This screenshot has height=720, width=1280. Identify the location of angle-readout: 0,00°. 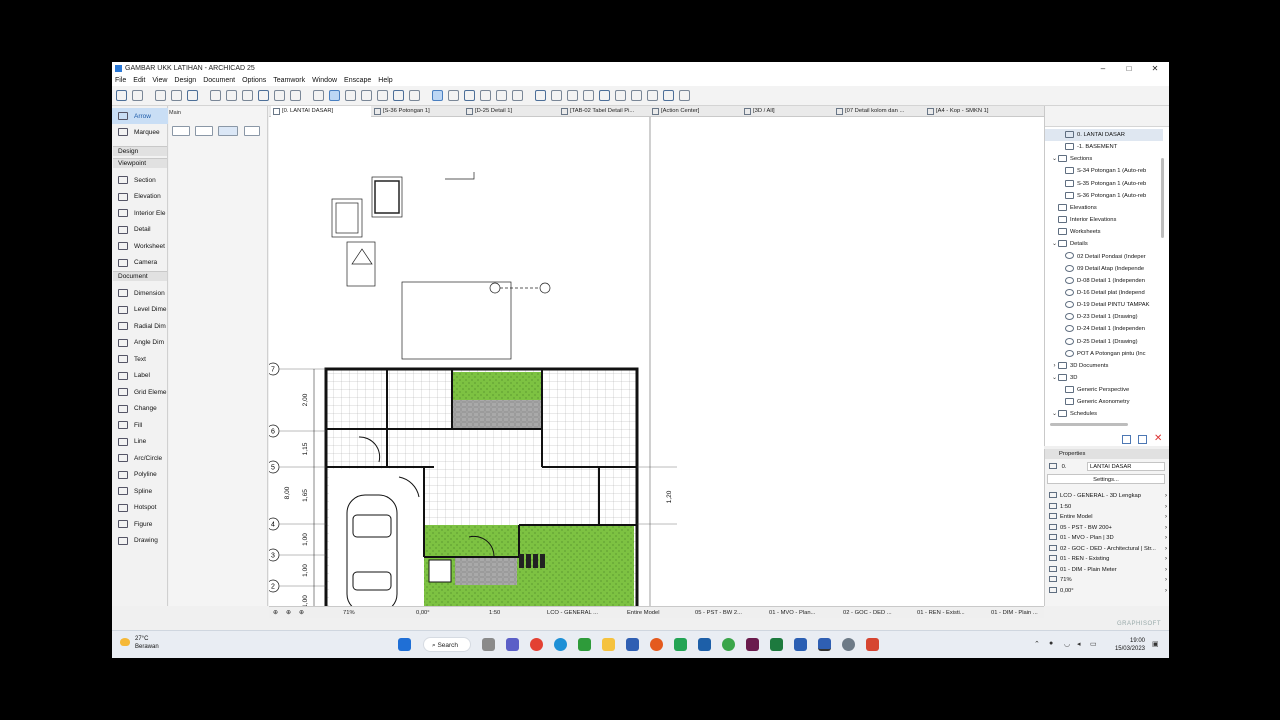
(423, 613).